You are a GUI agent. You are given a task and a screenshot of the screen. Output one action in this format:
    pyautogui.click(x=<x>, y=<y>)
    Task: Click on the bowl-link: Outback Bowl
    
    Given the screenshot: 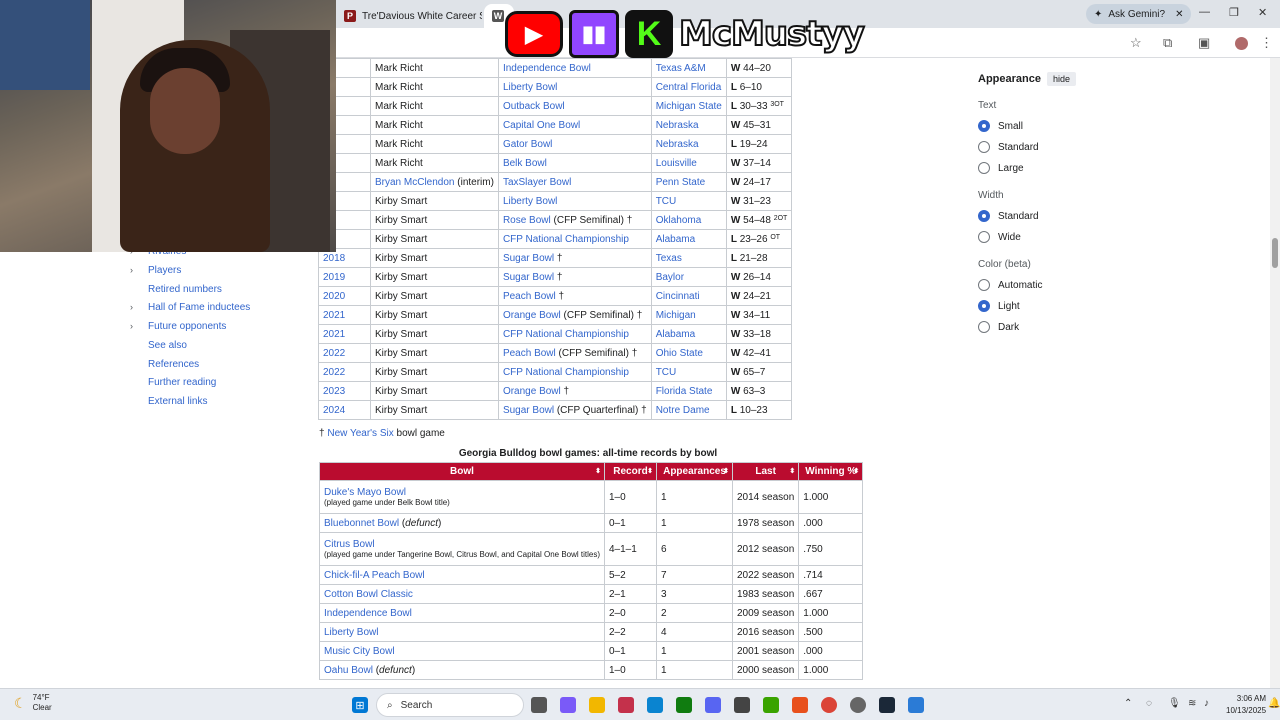 What is the action you would take?
    pyautogui.click(x=534, y=106)
    